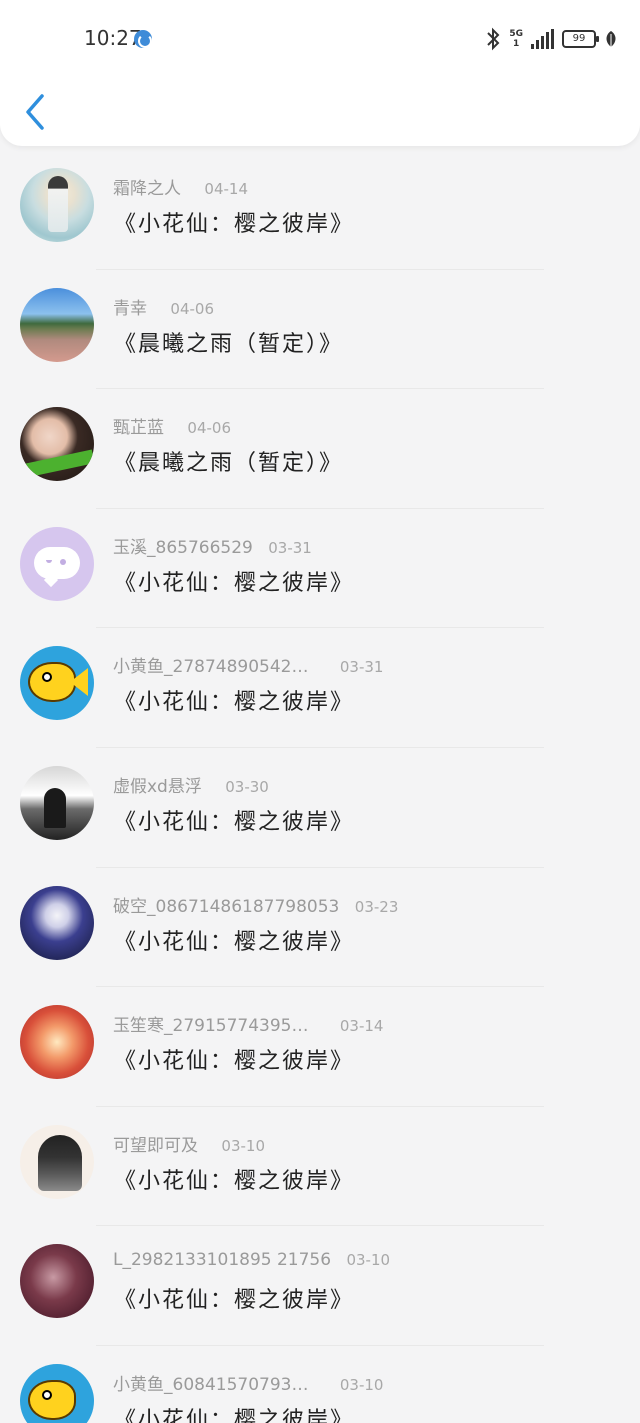  I want to click on username: 可望即可及, so click(155, 1145).